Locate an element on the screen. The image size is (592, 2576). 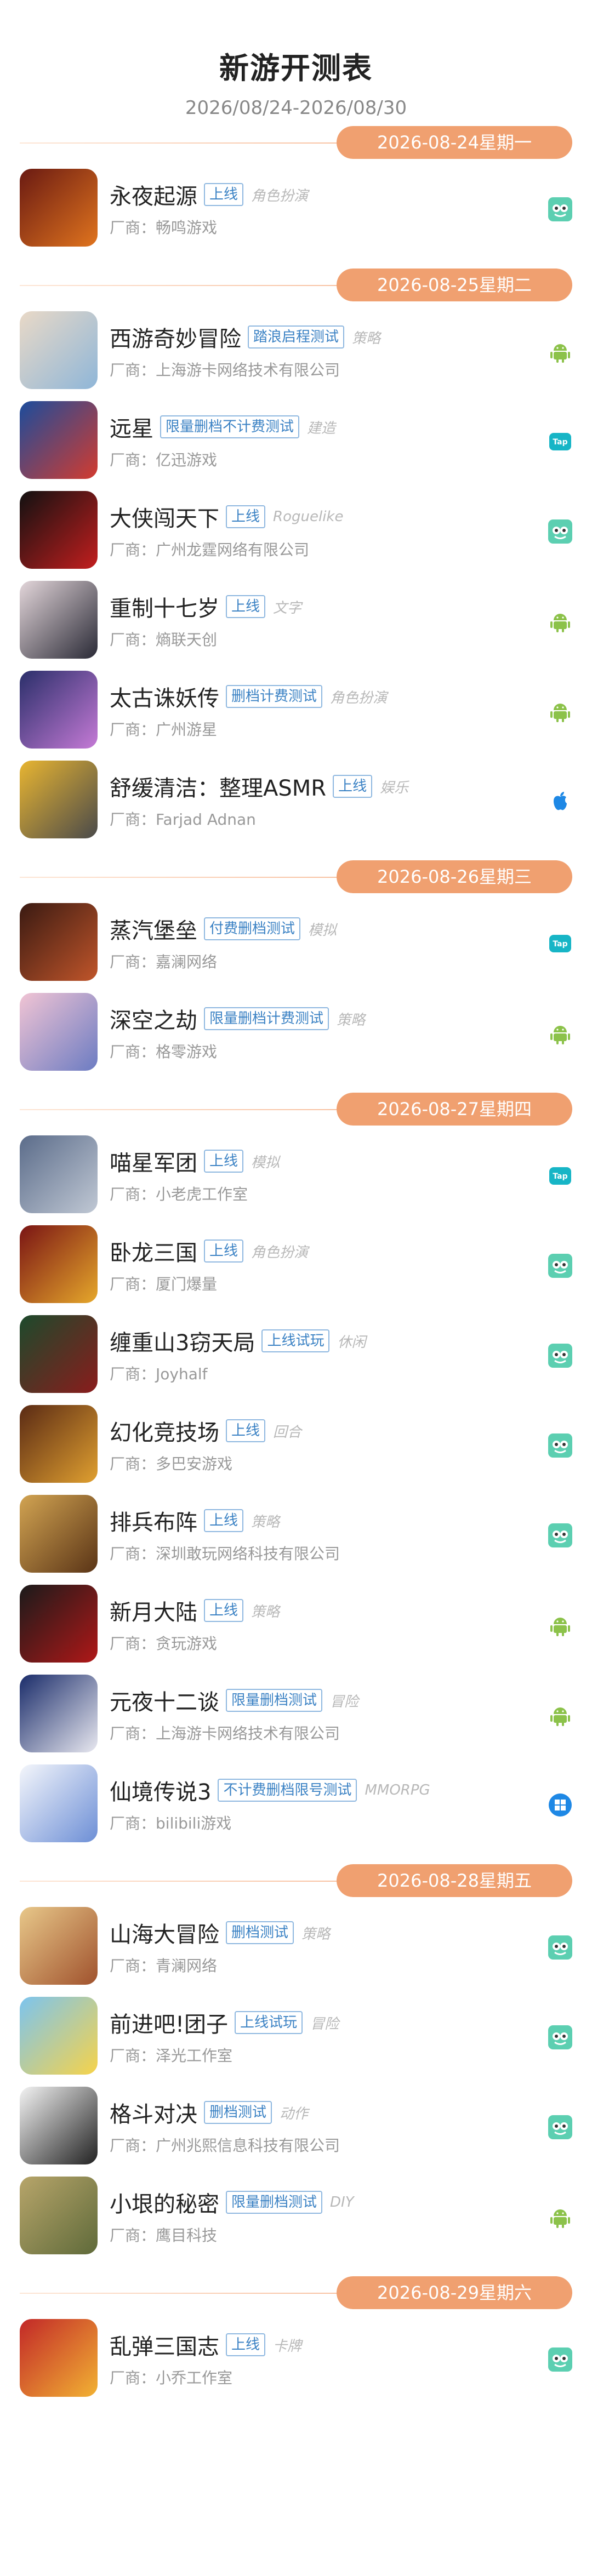
game-row: 永夜起源 上线 角色扮演 厂商：畅鸣游戏 is located at coordinates (296, 207).